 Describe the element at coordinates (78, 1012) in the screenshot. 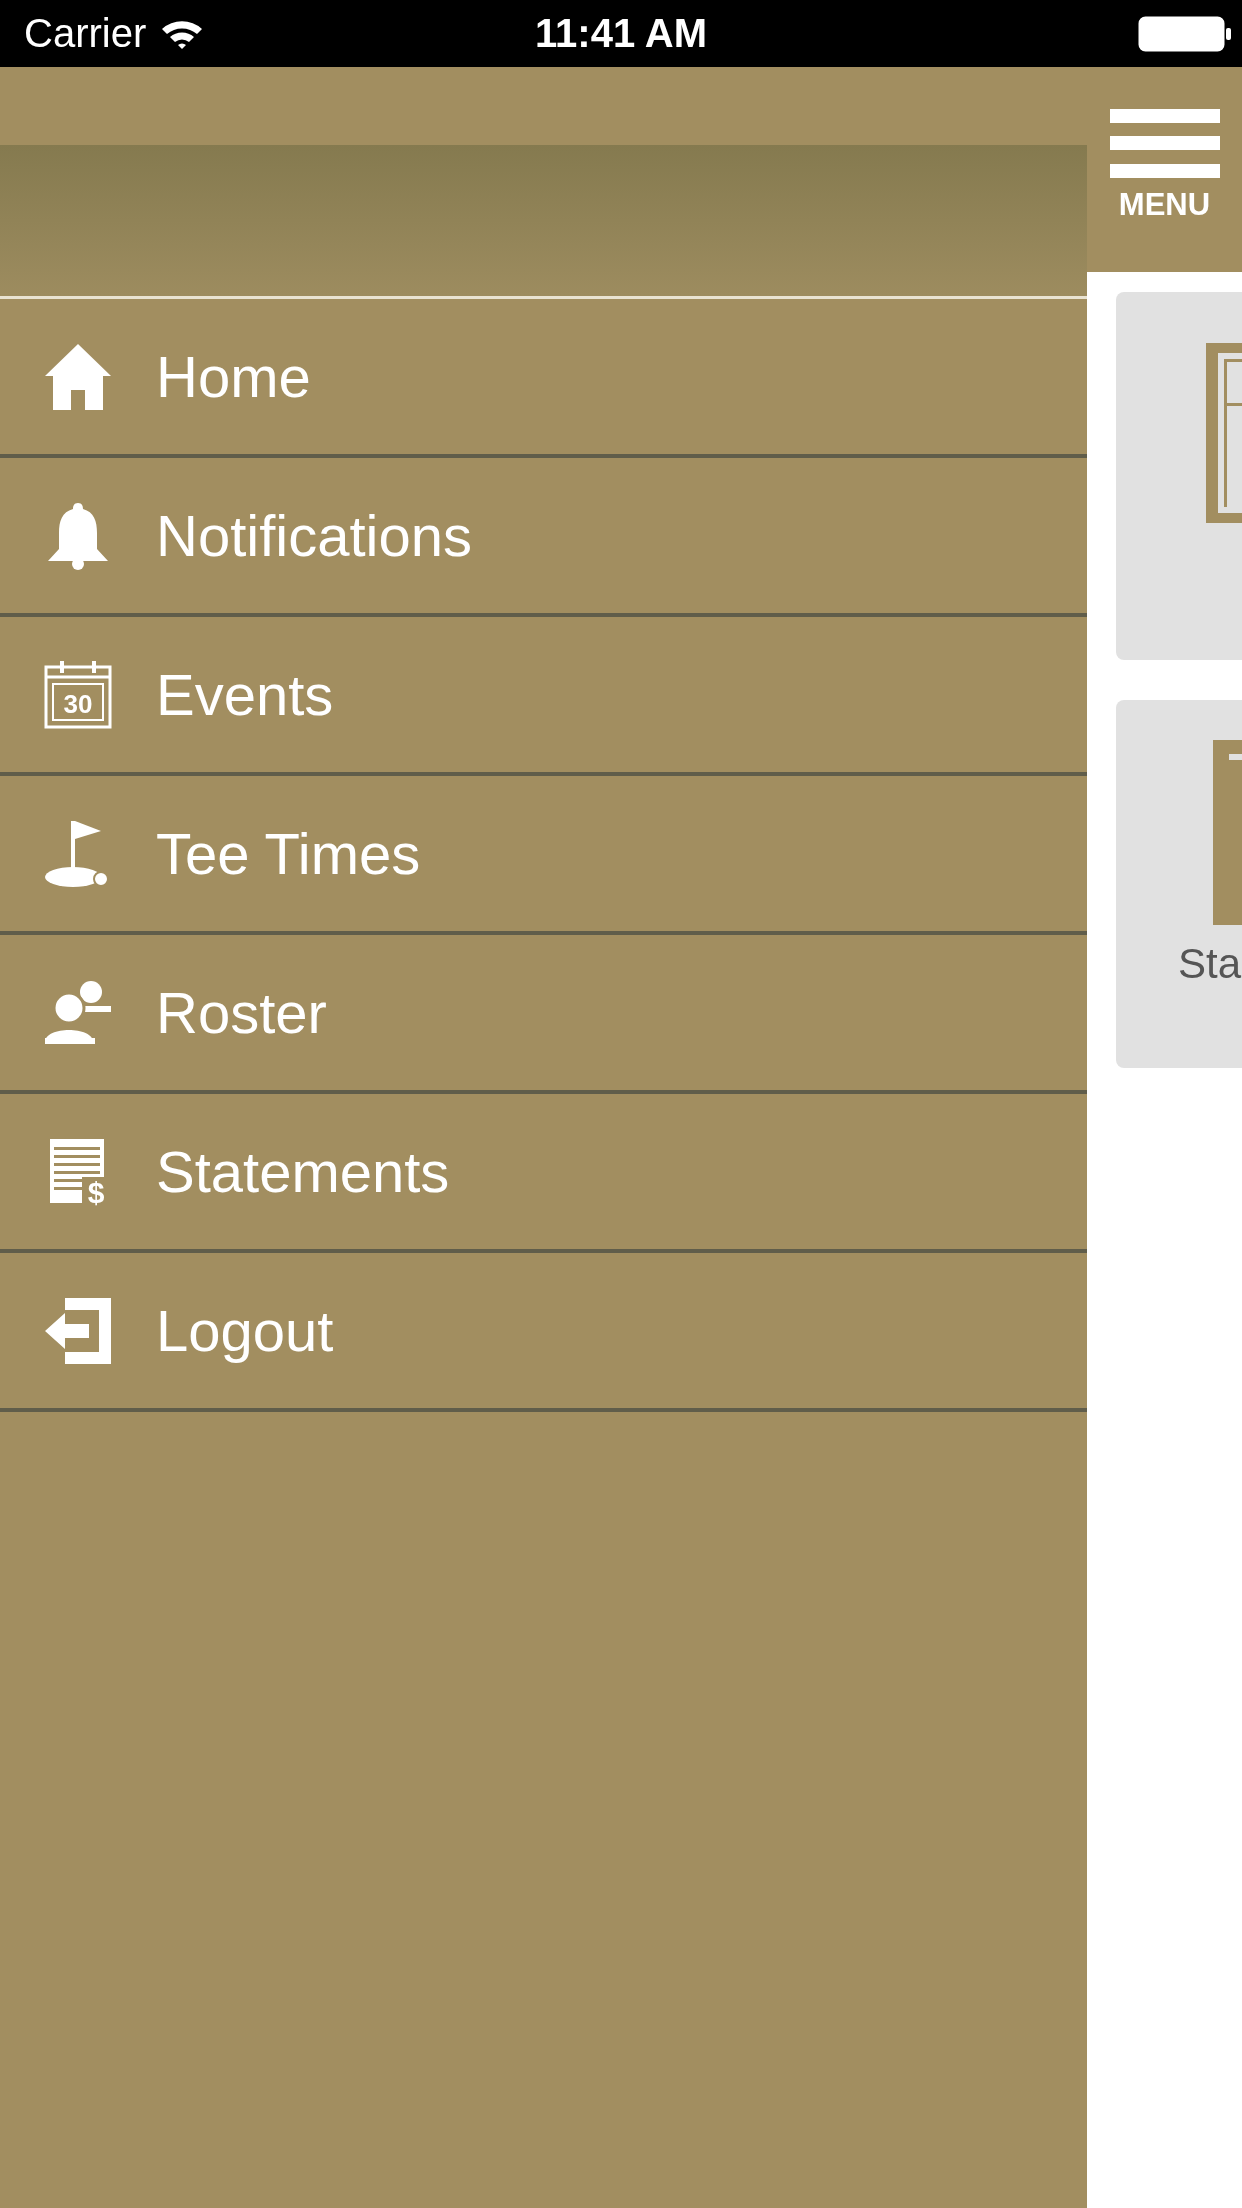

I see `people-icon` at that location.